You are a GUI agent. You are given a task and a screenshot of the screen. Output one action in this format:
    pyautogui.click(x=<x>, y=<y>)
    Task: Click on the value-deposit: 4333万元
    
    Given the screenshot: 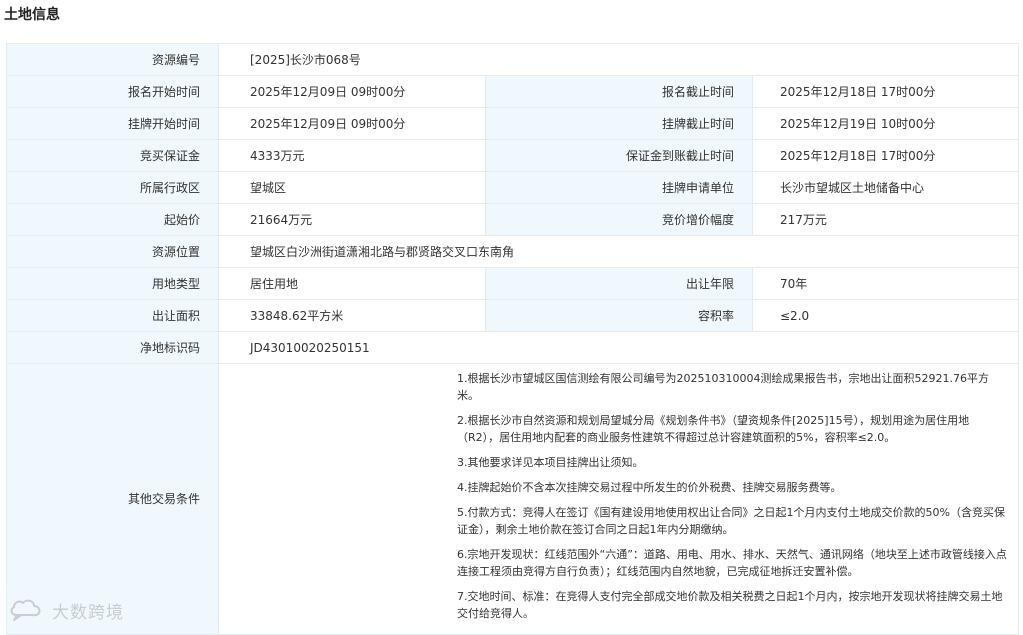 What is the action you would take?
    pyautogui.click(x=352, y=155)
    